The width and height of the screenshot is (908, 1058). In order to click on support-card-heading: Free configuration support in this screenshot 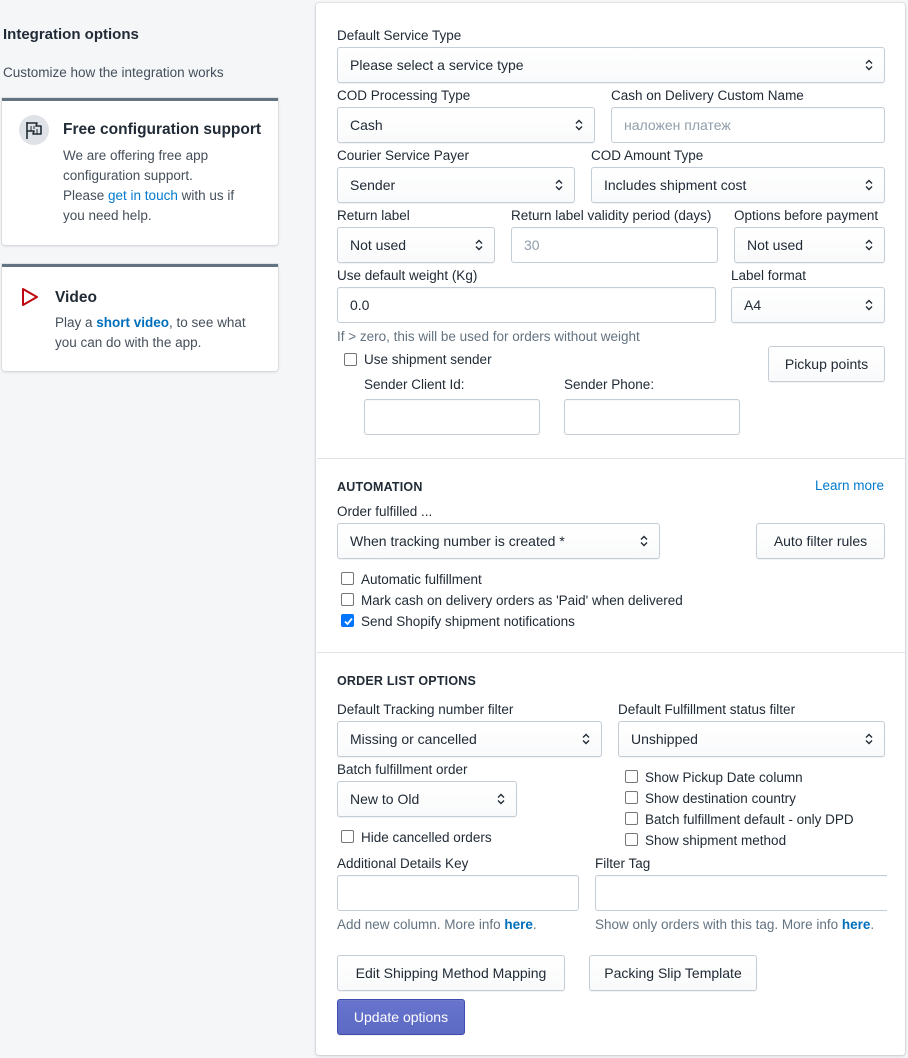, I will do `click(162, 129)`.